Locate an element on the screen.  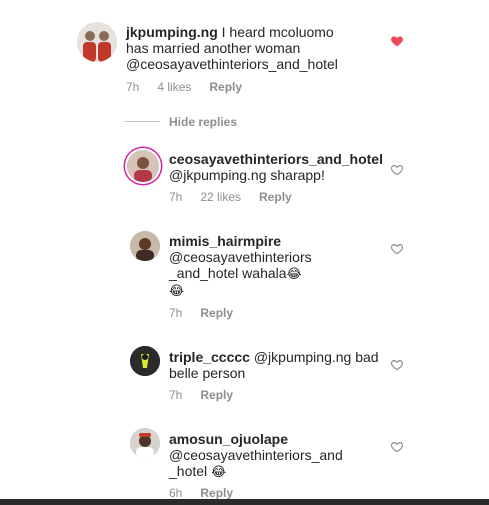
heart-icon is located at coordinates (397, 41).